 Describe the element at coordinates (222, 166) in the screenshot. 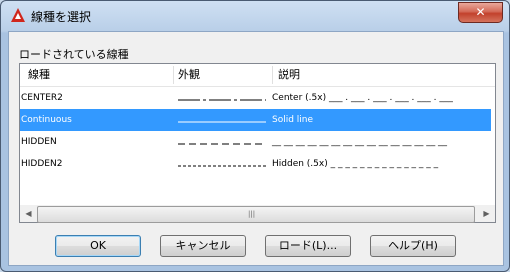

I see `linetype-sample-hidden2` at that location.